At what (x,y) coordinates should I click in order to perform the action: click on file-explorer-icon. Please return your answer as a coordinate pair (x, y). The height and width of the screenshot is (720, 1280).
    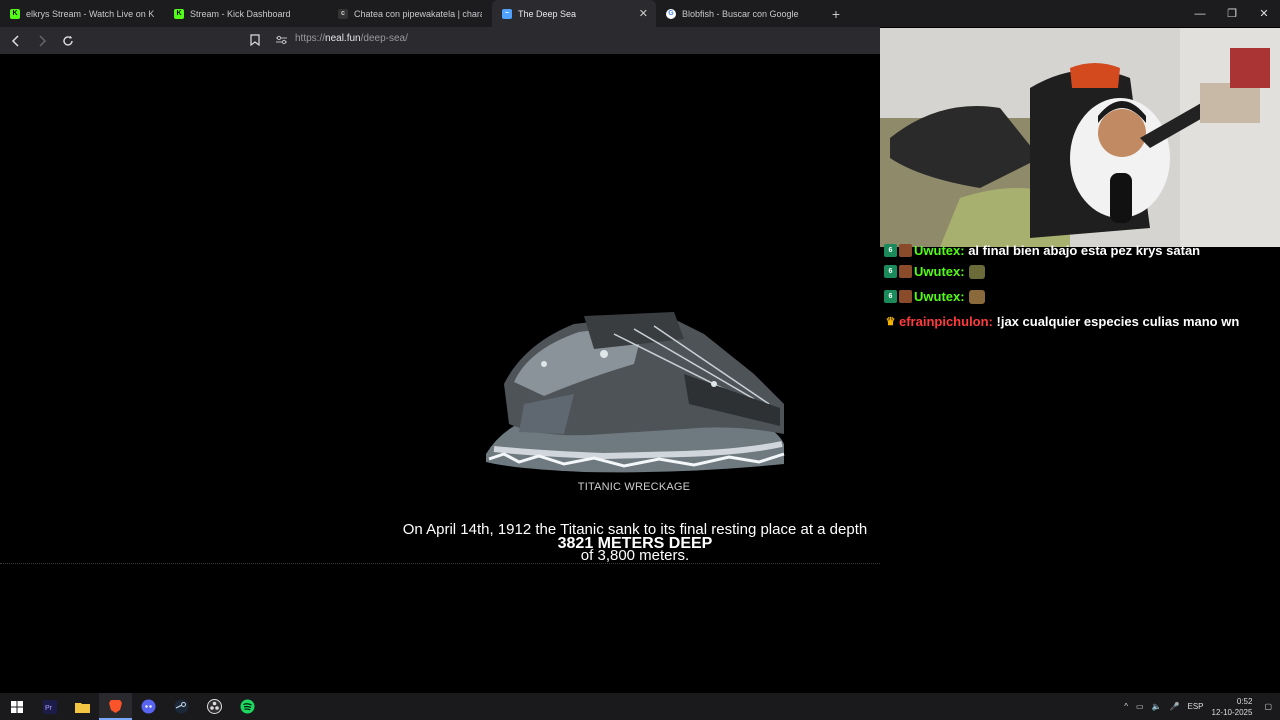
    Looking at the image, I should click on (82, 707).